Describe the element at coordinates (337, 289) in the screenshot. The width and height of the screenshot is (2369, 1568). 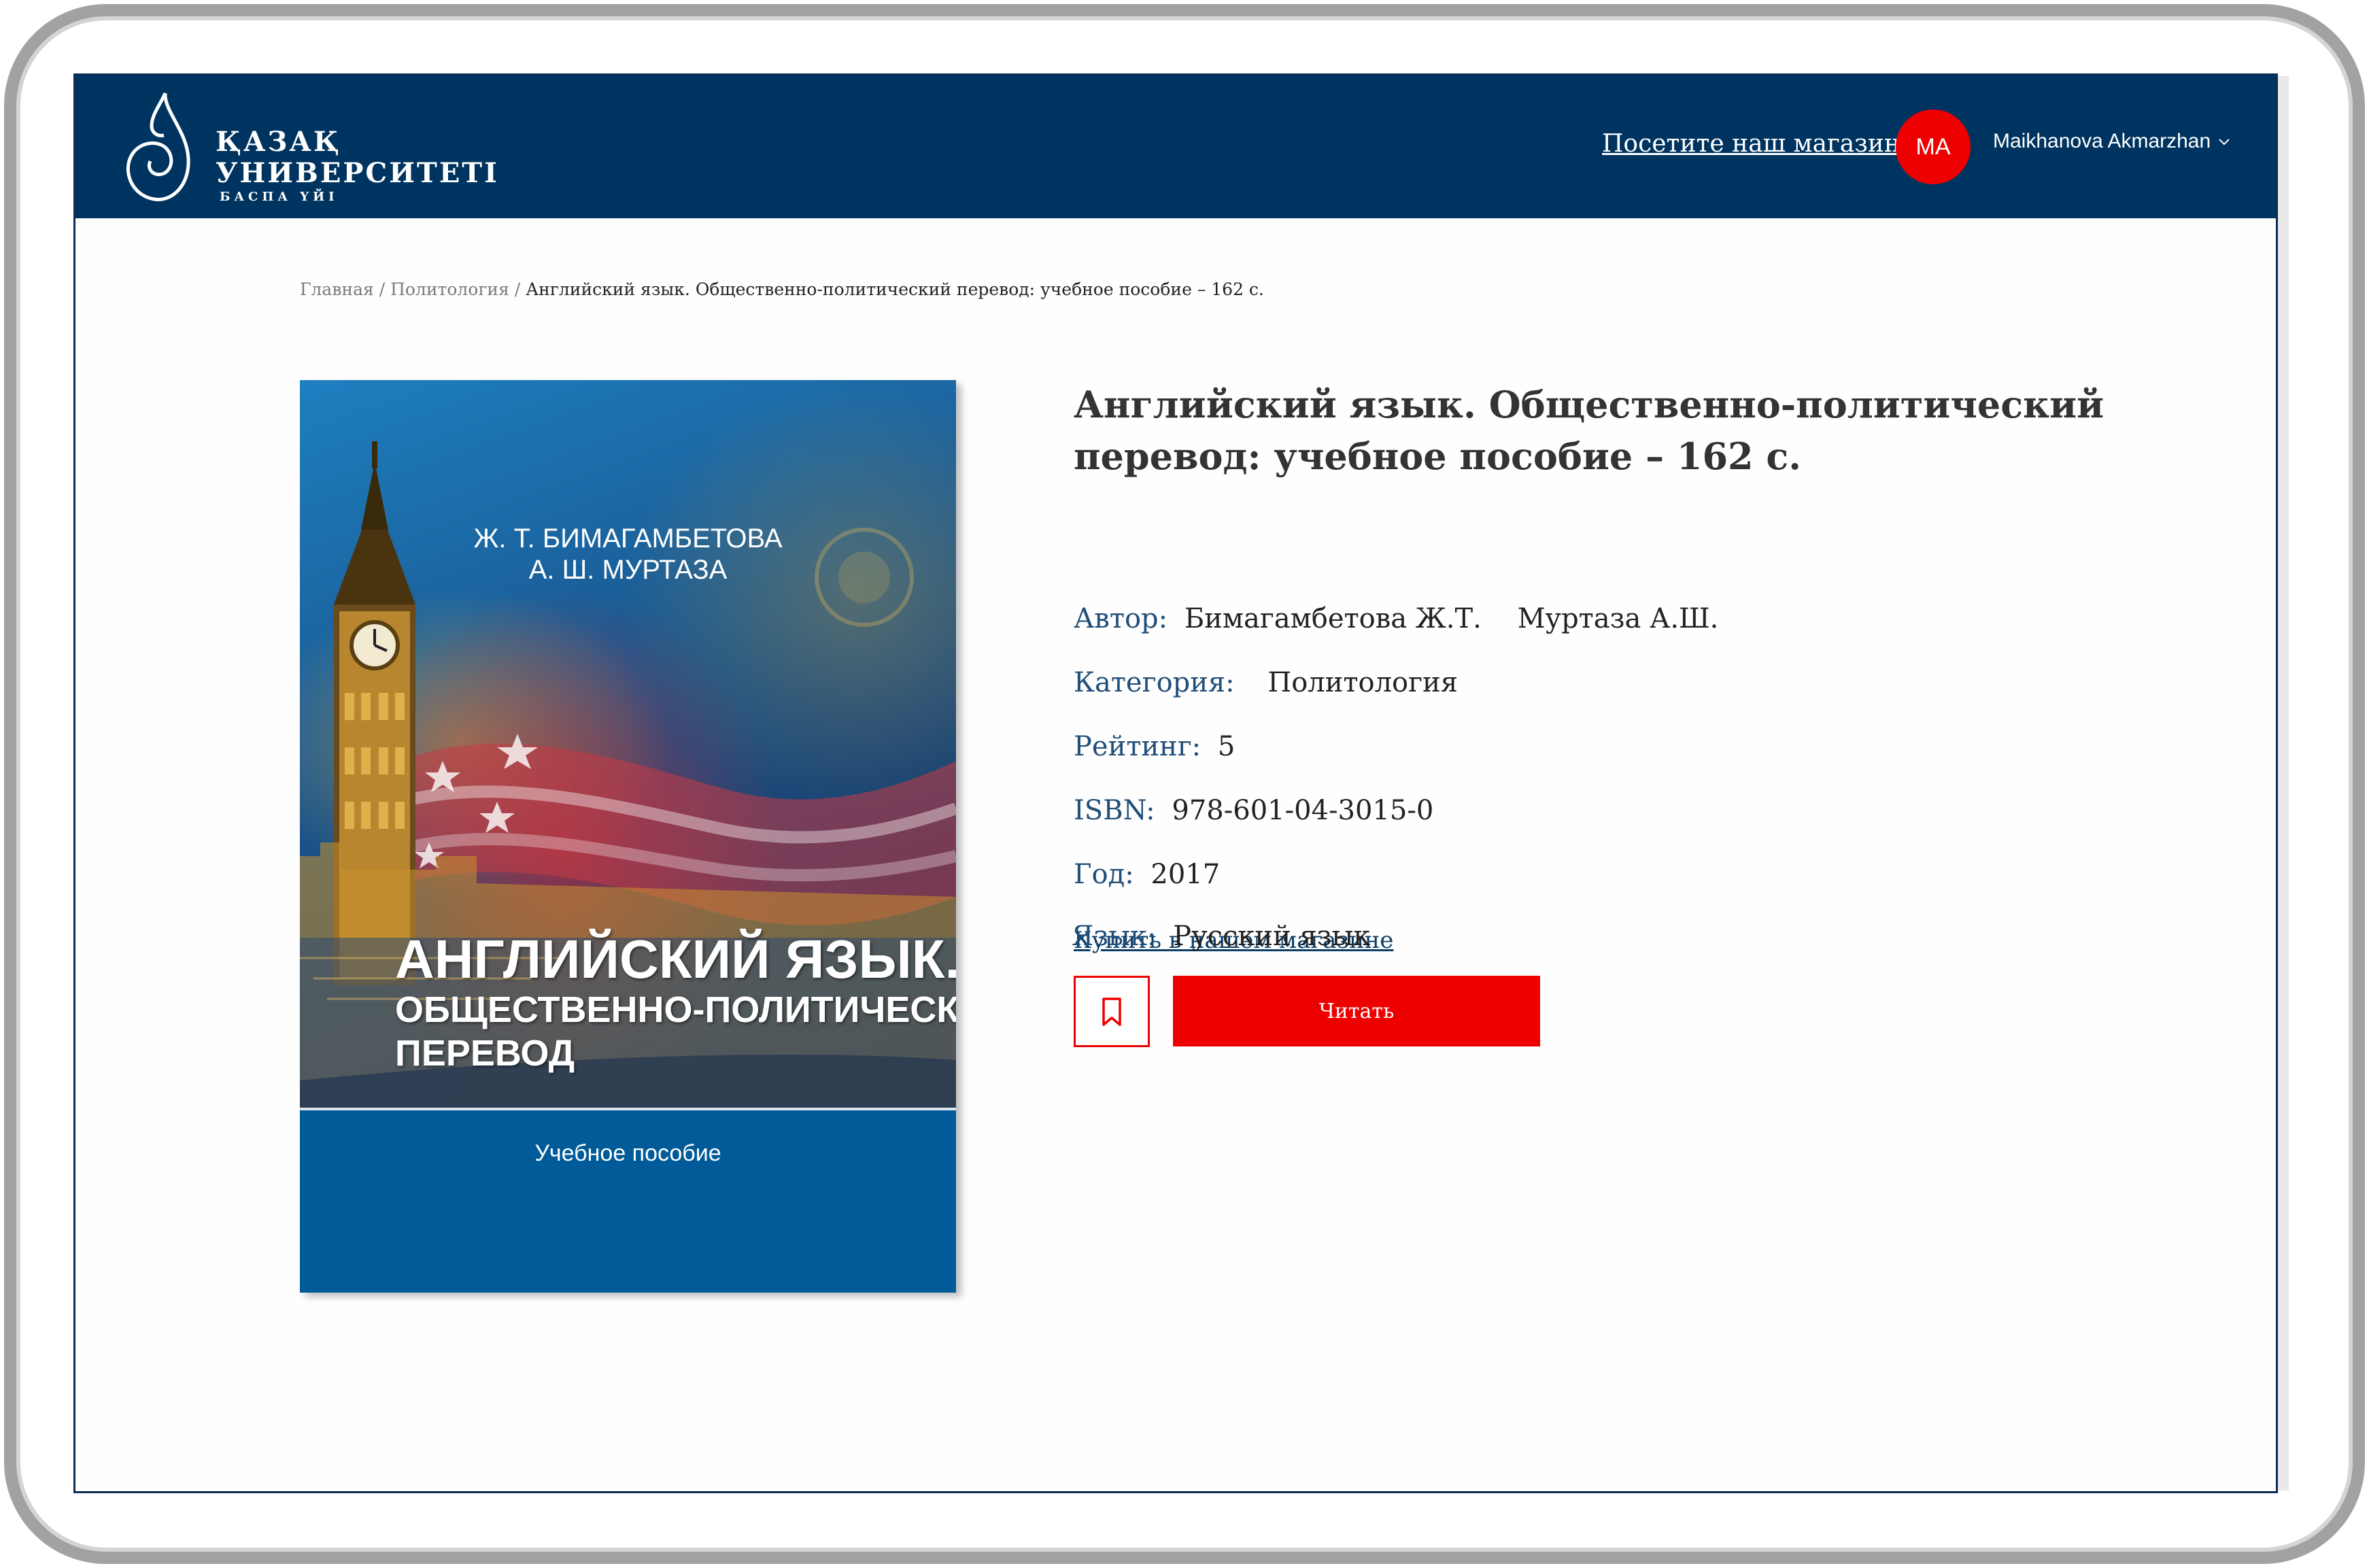
I see `breadcrumb-home: Главная` at that location.